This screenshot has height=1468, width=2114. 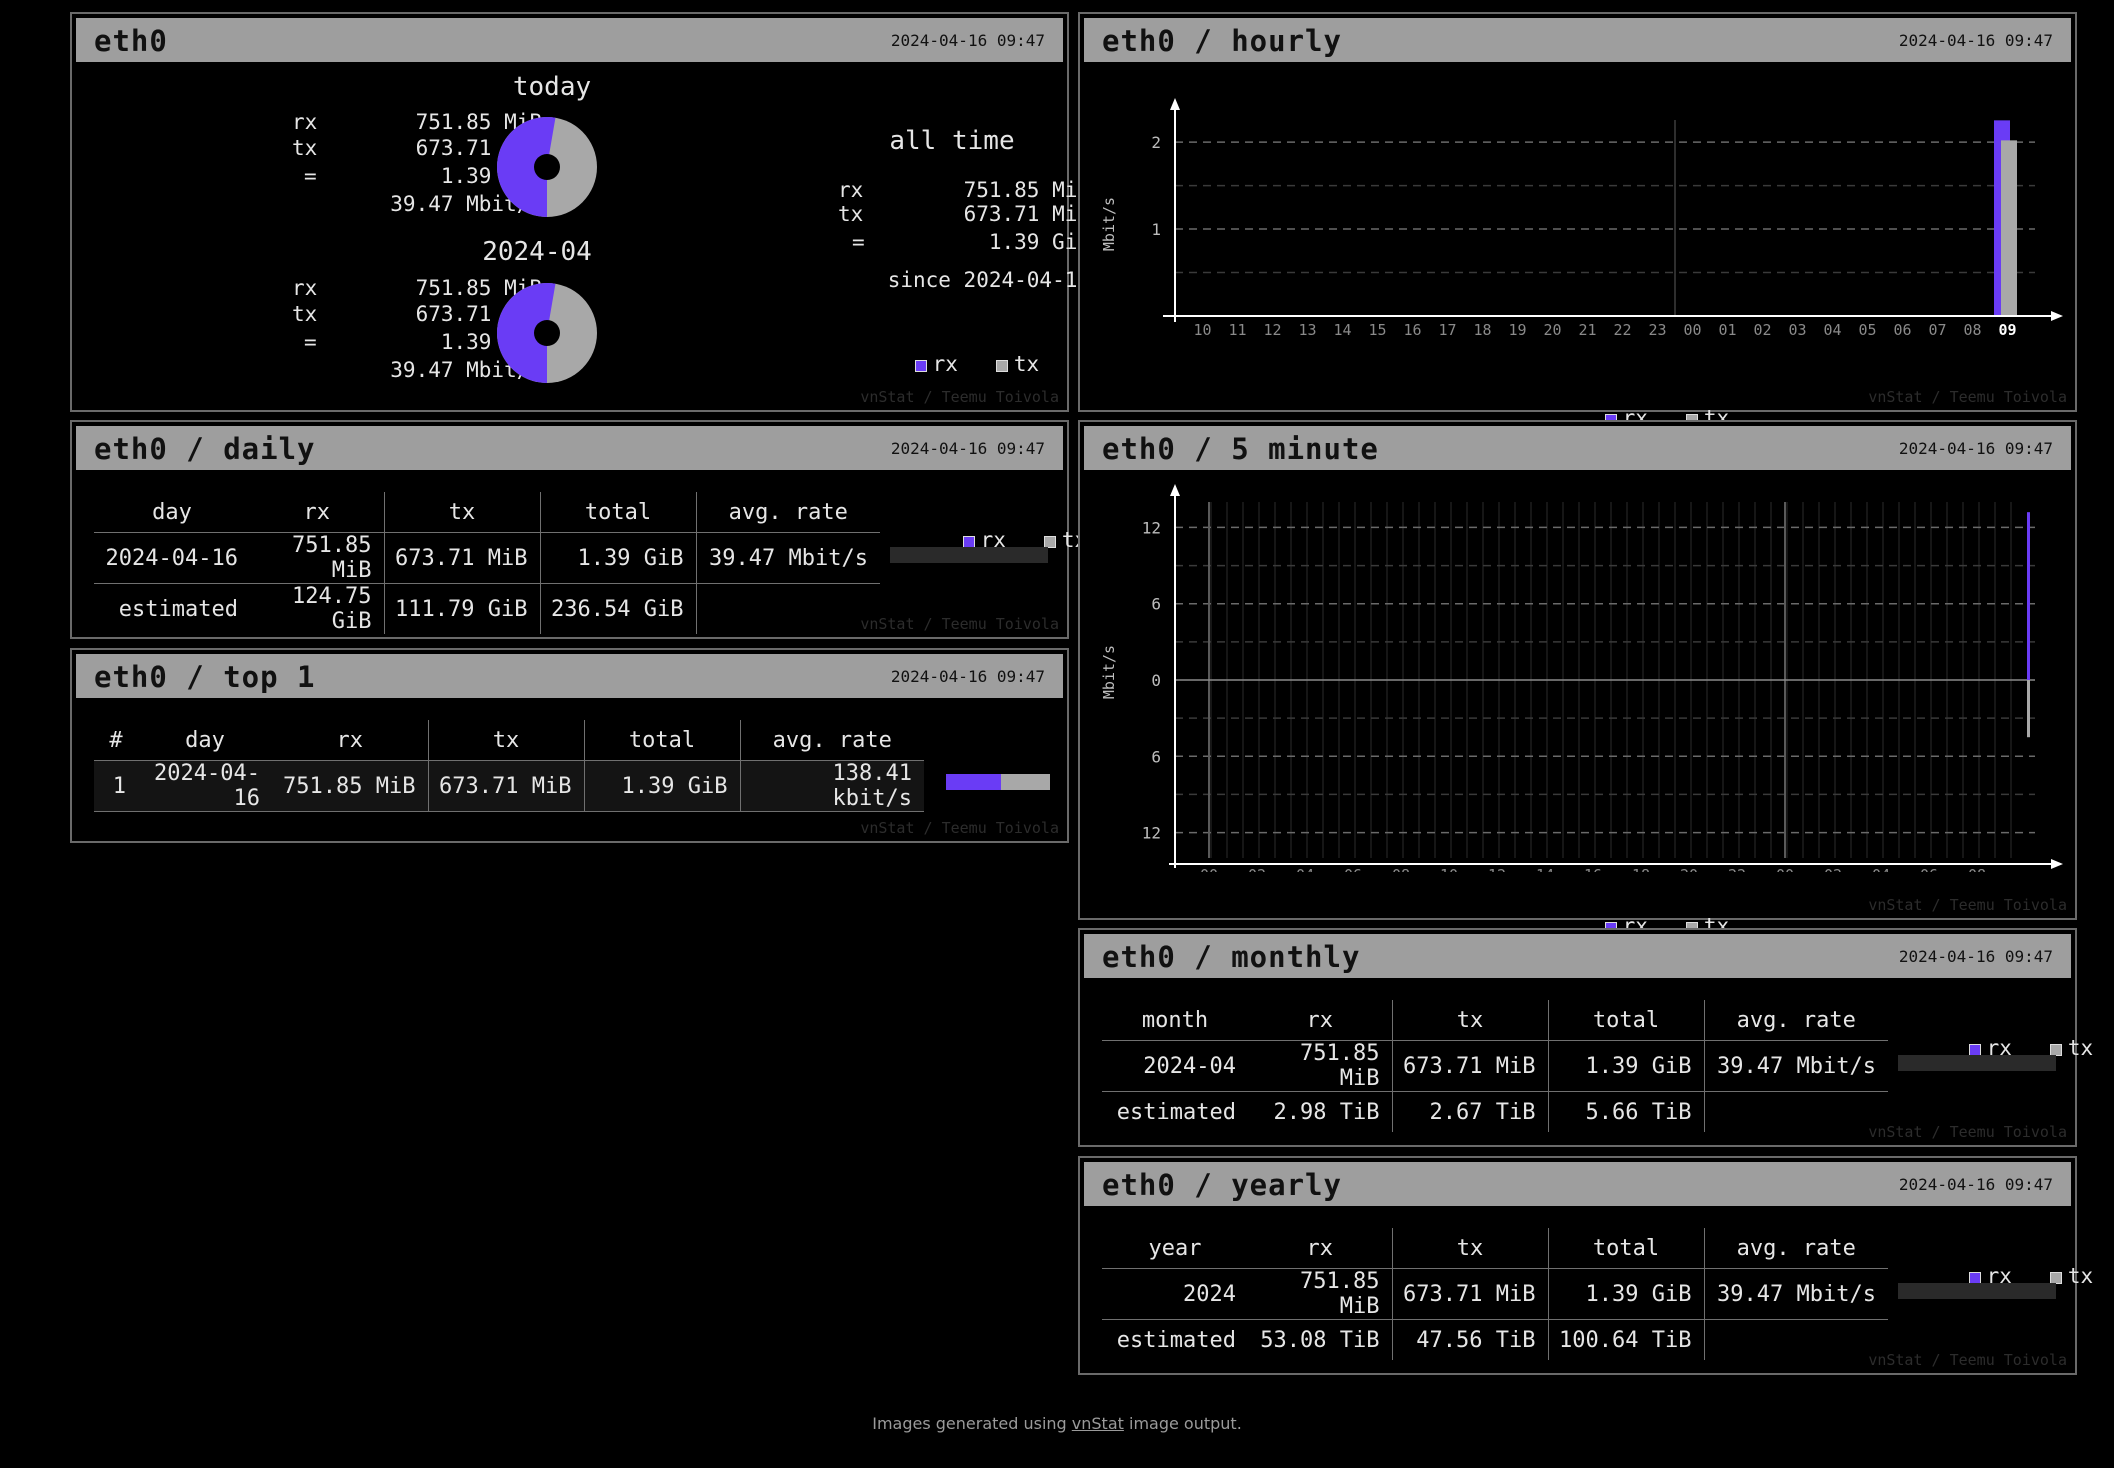 I want to click on col-year: year, so click(x=1175, y=1248).